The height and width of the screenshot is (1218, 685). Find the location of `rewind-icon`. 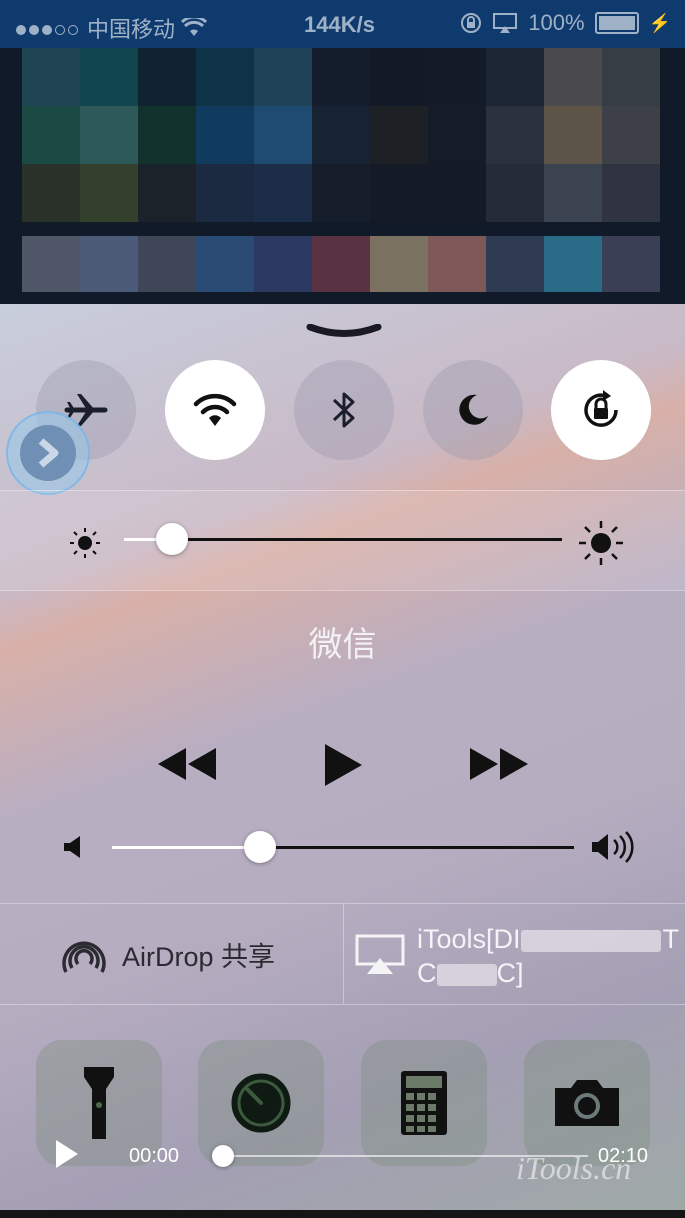

rewind-icon is located at coordinates (187, 764).